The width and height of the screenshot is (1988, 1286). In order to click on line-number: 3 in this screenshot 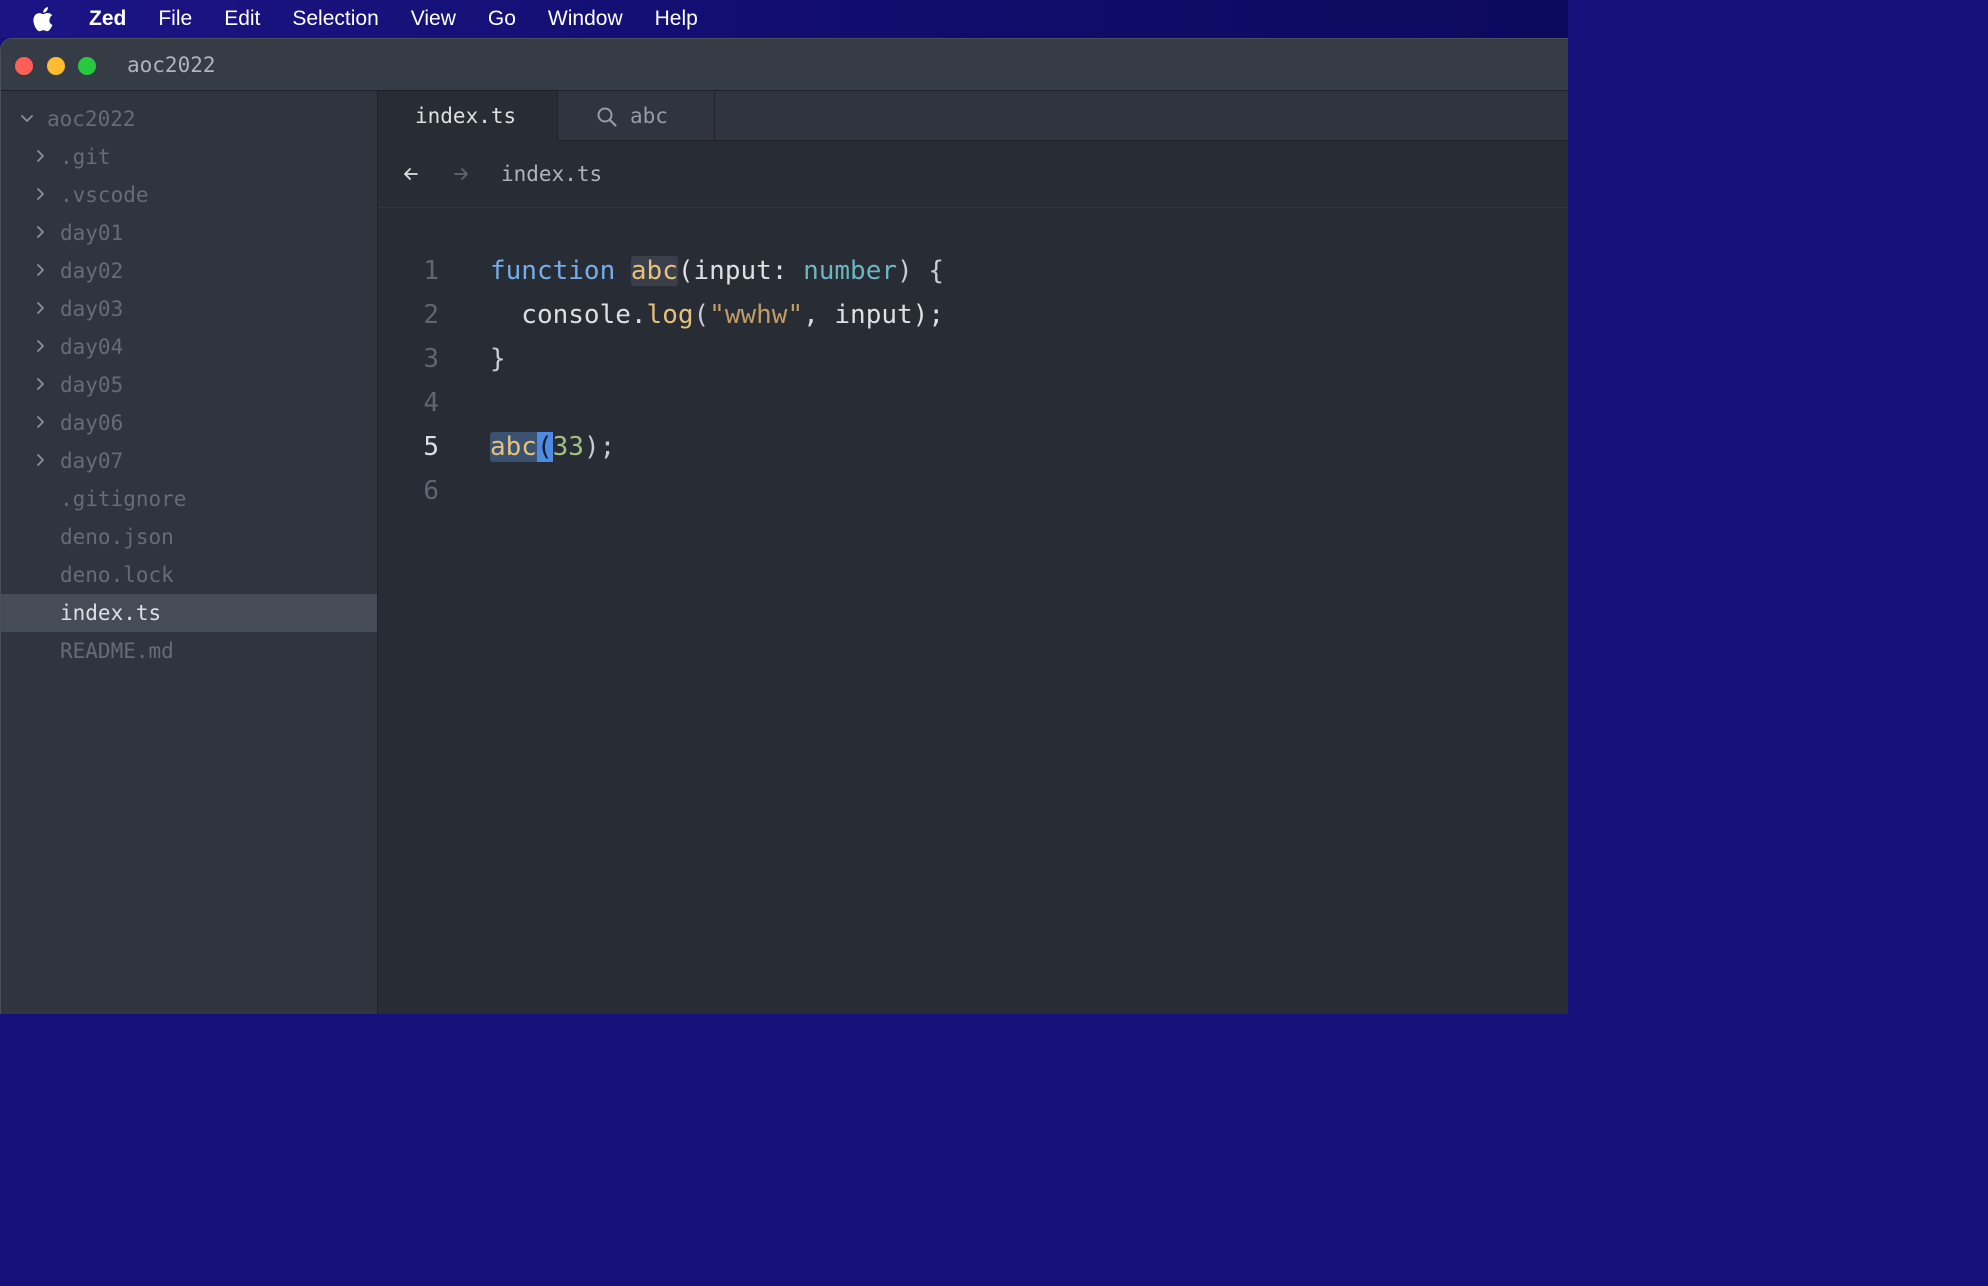, I will do `click(431, 359)`.